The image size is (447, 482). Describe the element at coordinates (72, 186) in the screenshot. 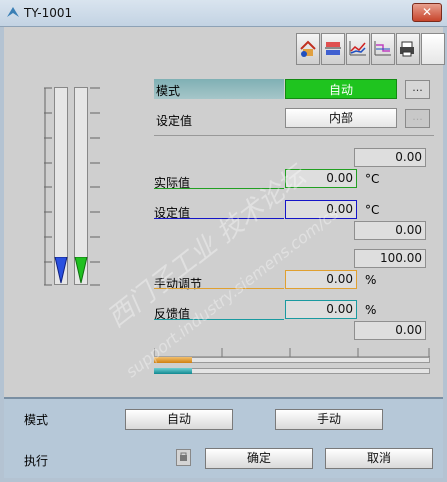

I see `scale-ticks` at that location.